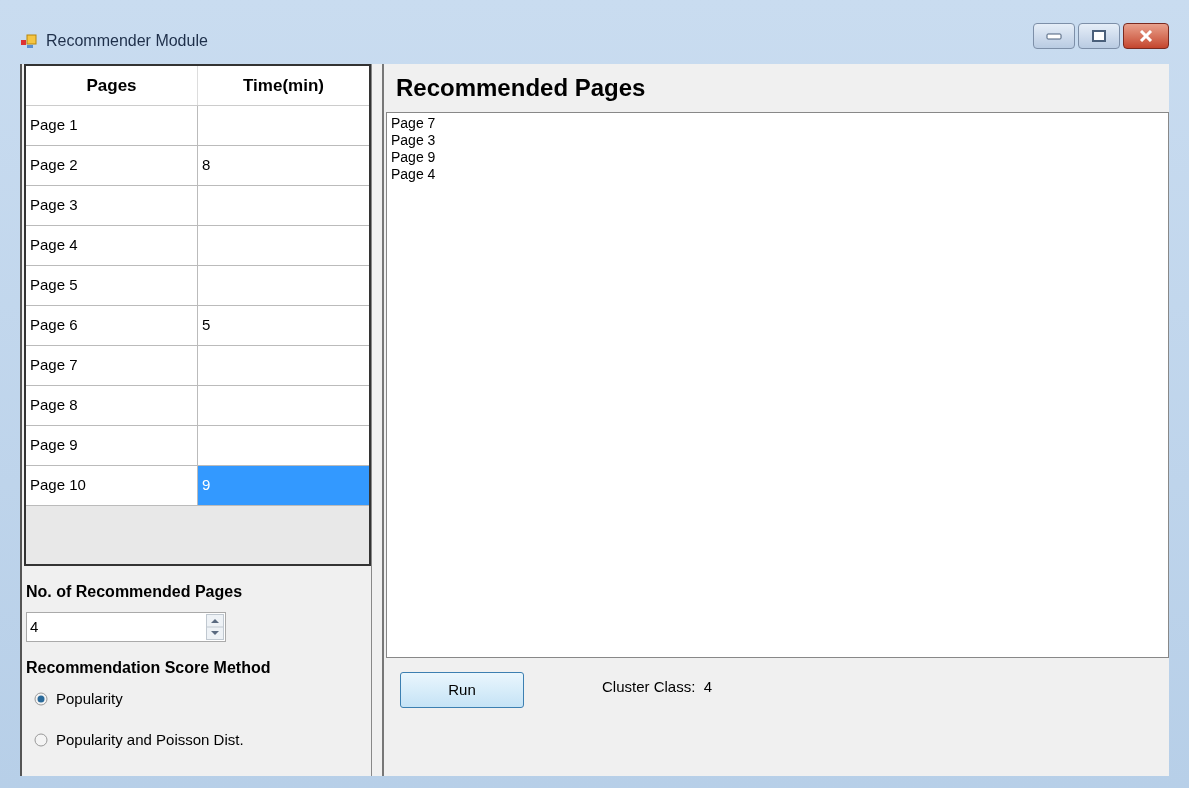 The width and height of the screenshot is (1189, 788). What do you see at coordinates (112, 326) in the screenshot?
I see `table-cell: Page 6` at bounding box center [112, 326].